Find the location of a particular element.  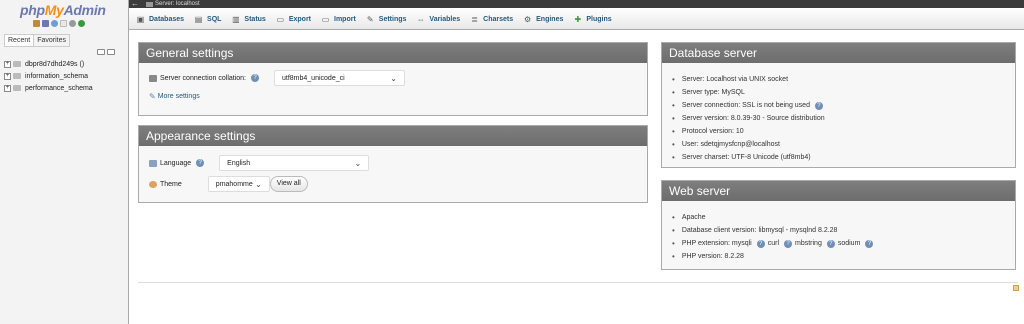

theme-label: Theme is located at coordinates (171, 184).